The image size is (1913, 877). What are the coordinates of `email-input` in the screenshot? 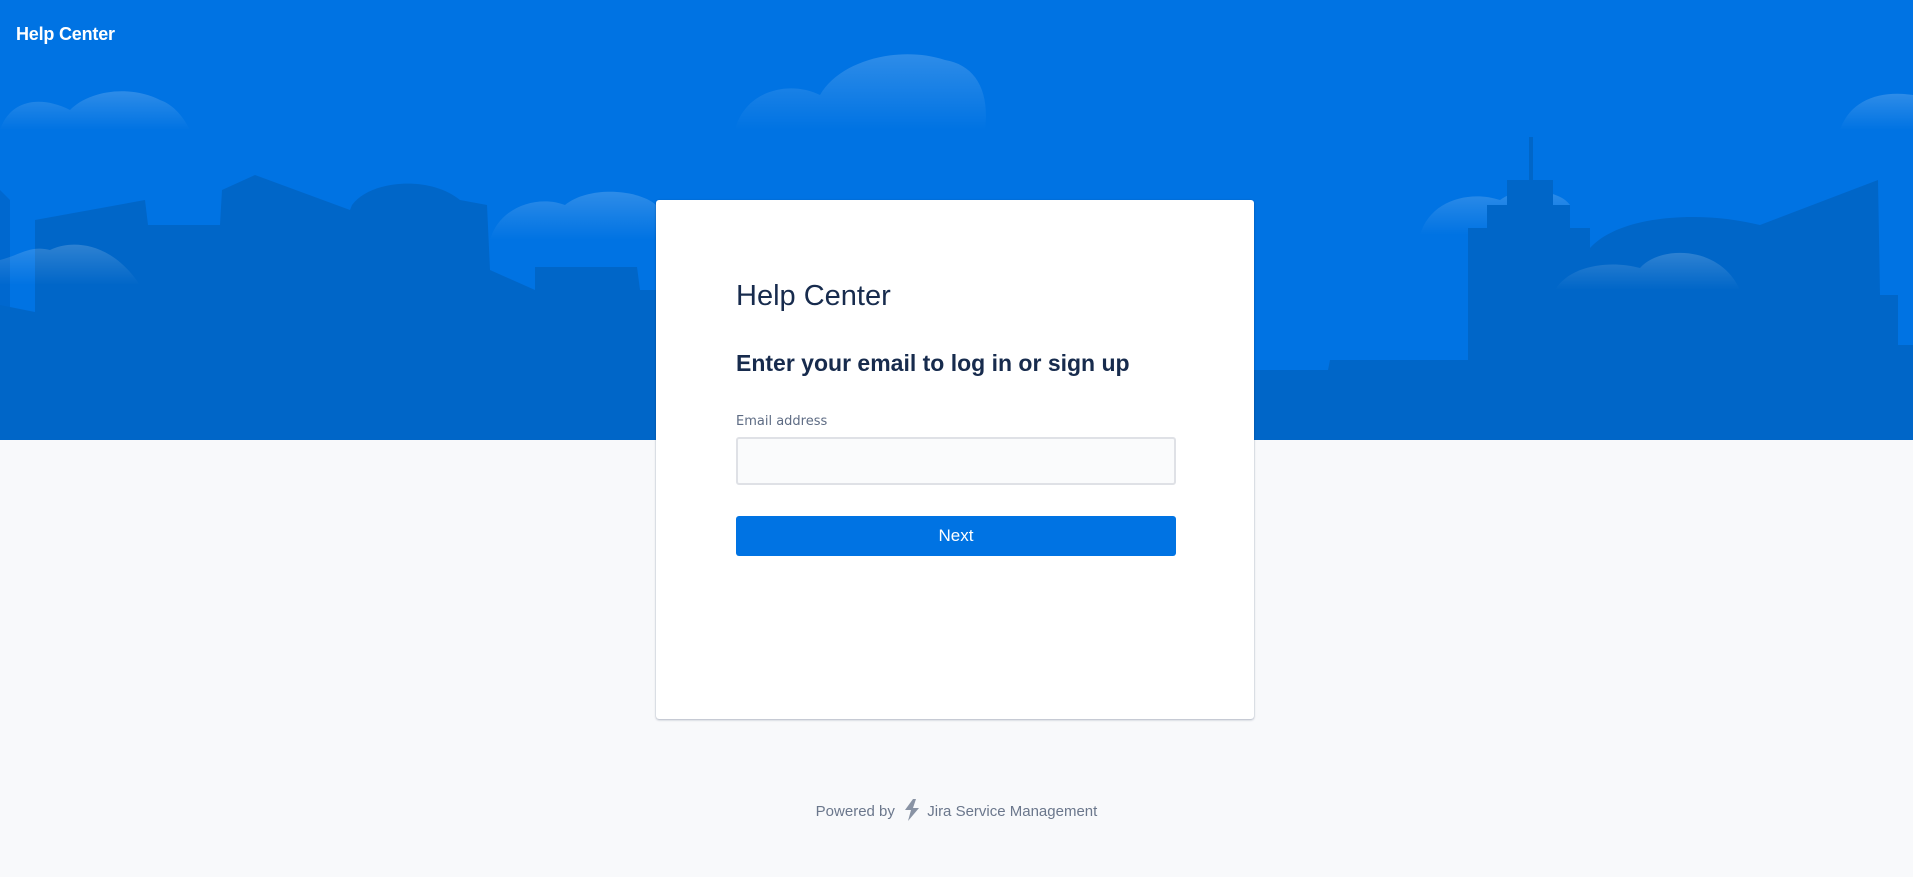 It's located at (956, 461).